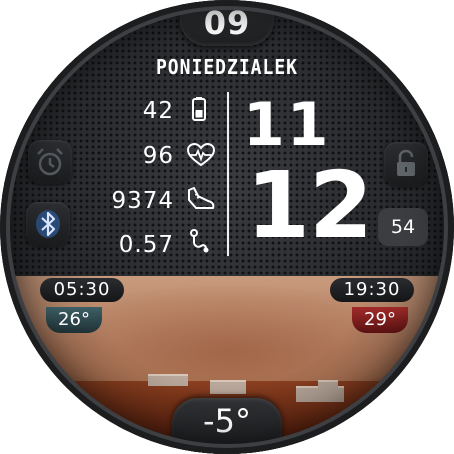 Image resolution: width=454 pixels, height=454 pixels. What do you see at coordinates (158, 156) in the screenshot?
I see `heart-rate-value: 96` at bounding box center [158, 156].